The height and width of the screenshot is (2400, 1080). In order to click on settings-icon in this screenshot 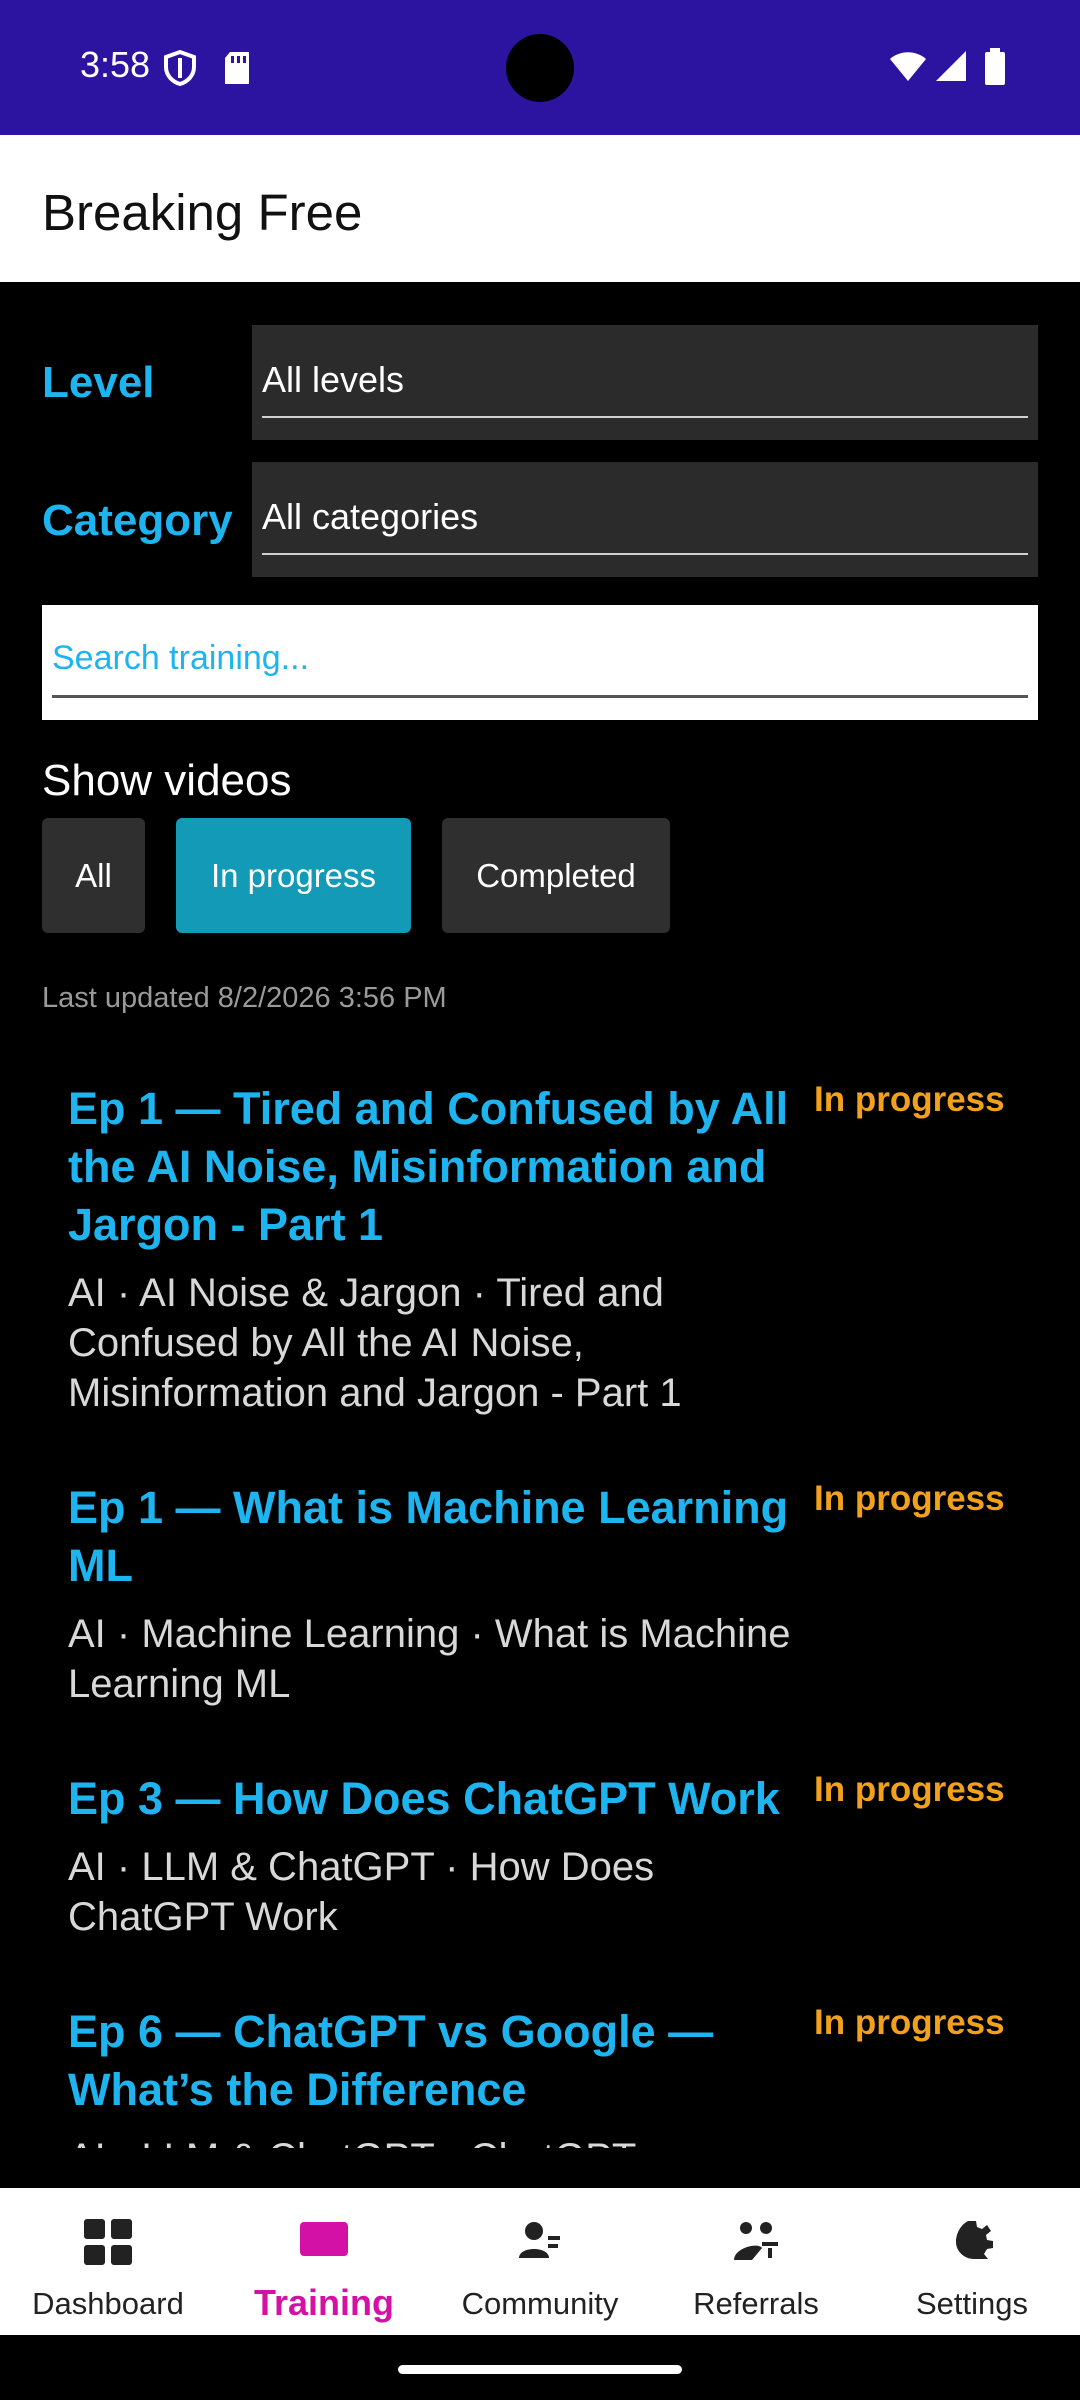, I will do `click(974, 2240)`.